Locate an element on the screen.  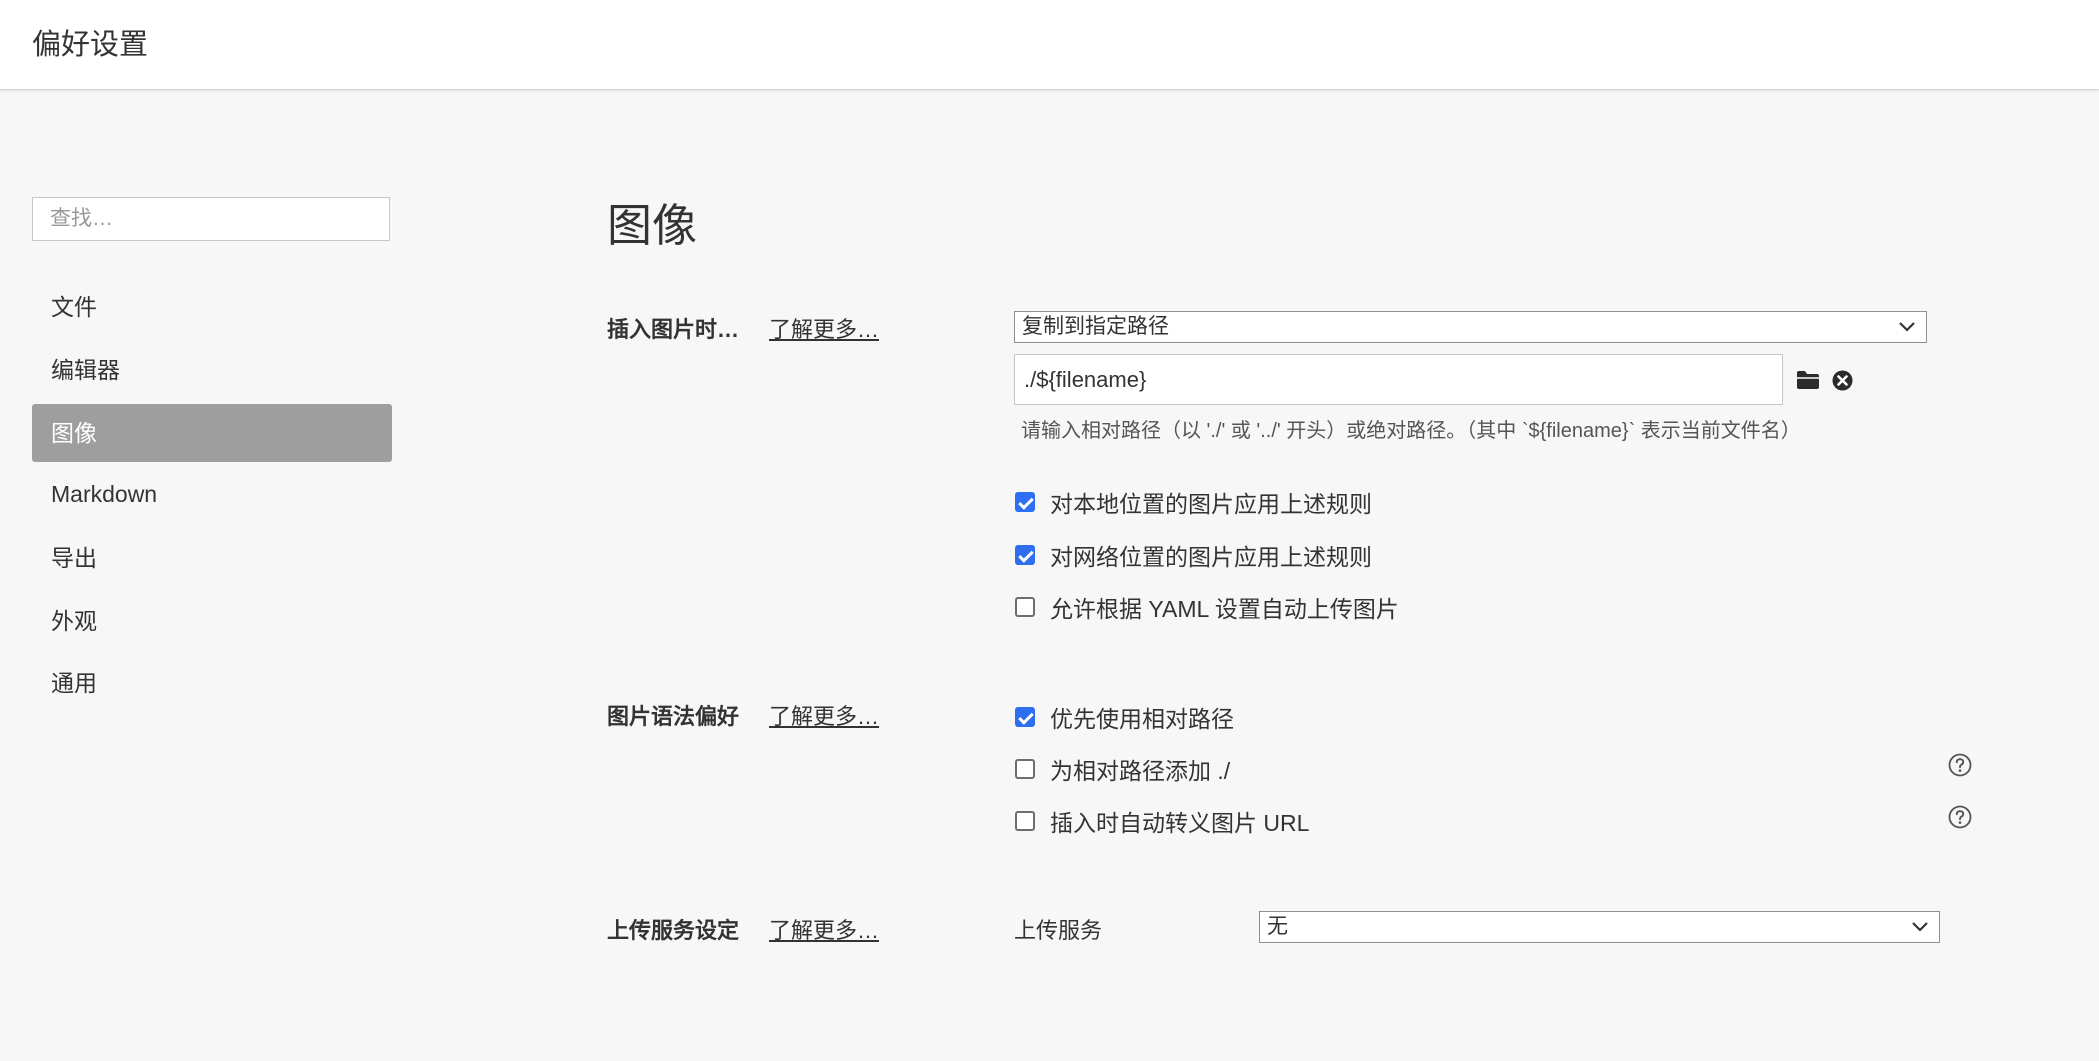
insert-action-select: 复制到指定路径 is located at coordinates (1470, 327).